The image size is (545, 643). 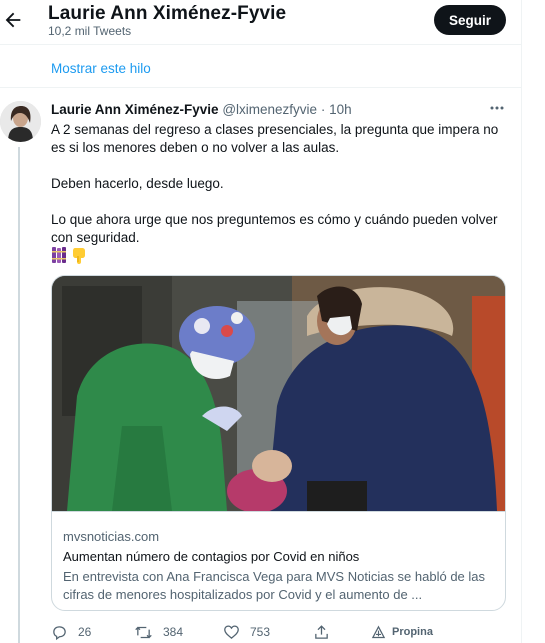 I want to click on emoji-row, so click(x=69, y=255).